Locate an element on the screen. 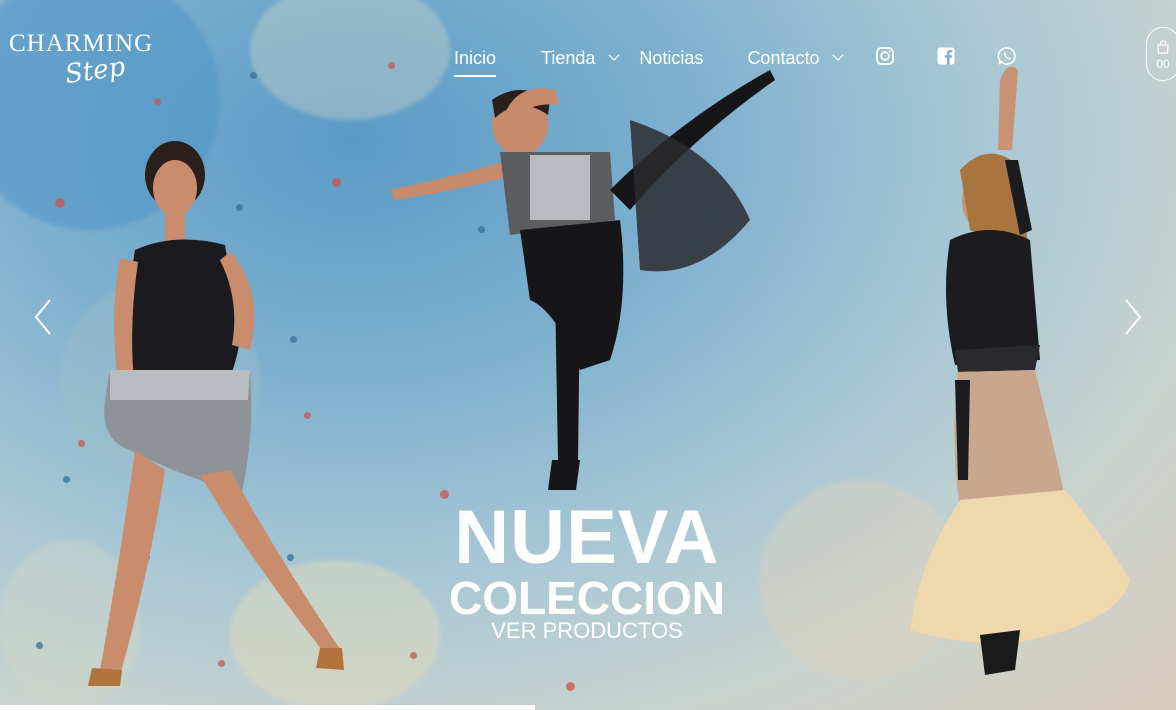  nav-item-contacto: Contacto is located at coordinates (796, 58).